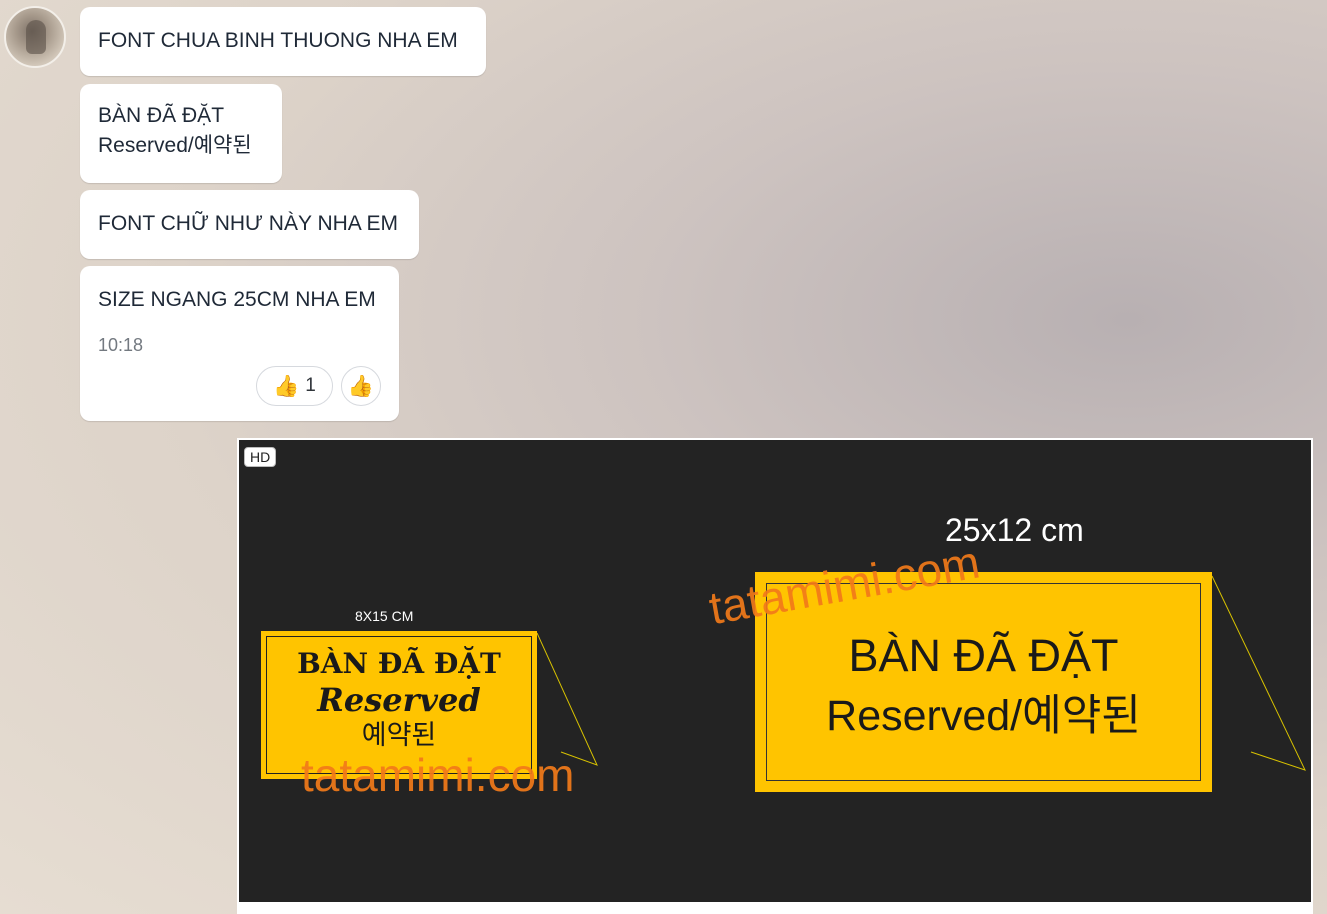  I want to click on image-footer, so click(775, 908).